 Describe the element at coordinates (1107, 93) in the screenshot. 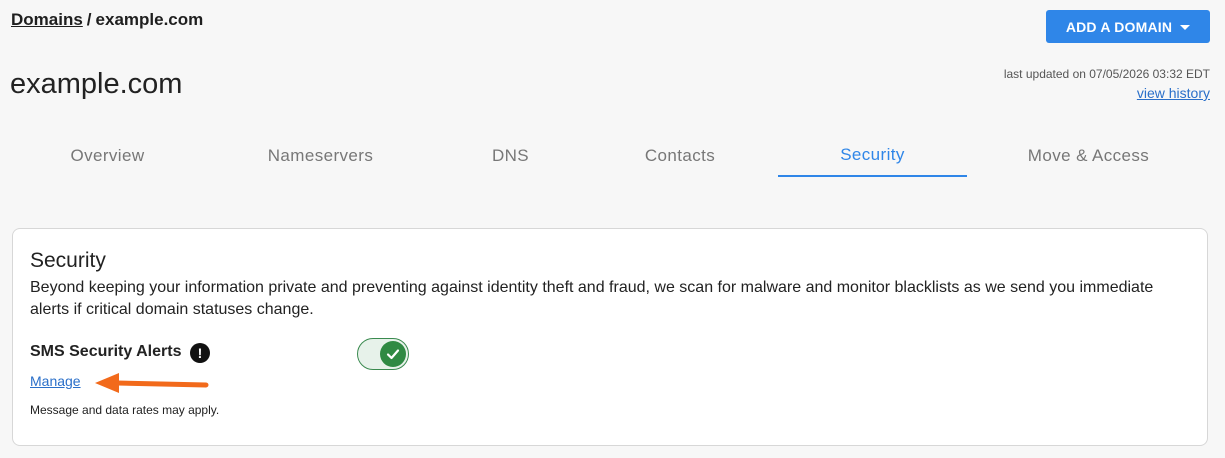

I see `view-history-link: view history` at that location.